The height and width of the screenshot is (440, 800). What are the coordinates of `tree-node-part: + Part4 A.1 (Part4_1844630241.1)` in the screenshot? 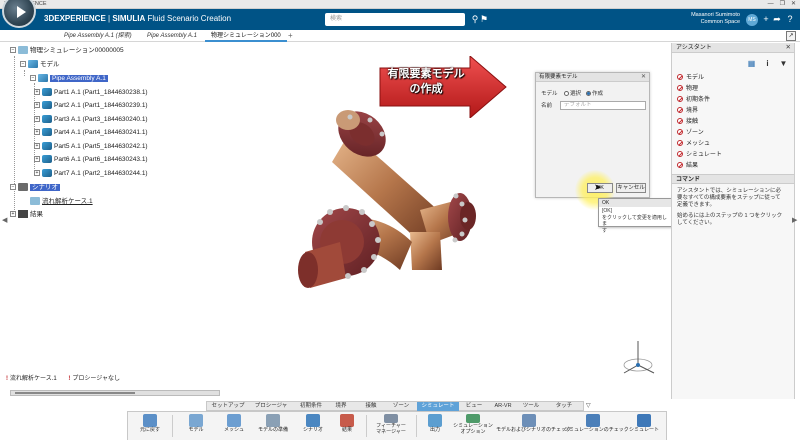 It's located at (91, 133).